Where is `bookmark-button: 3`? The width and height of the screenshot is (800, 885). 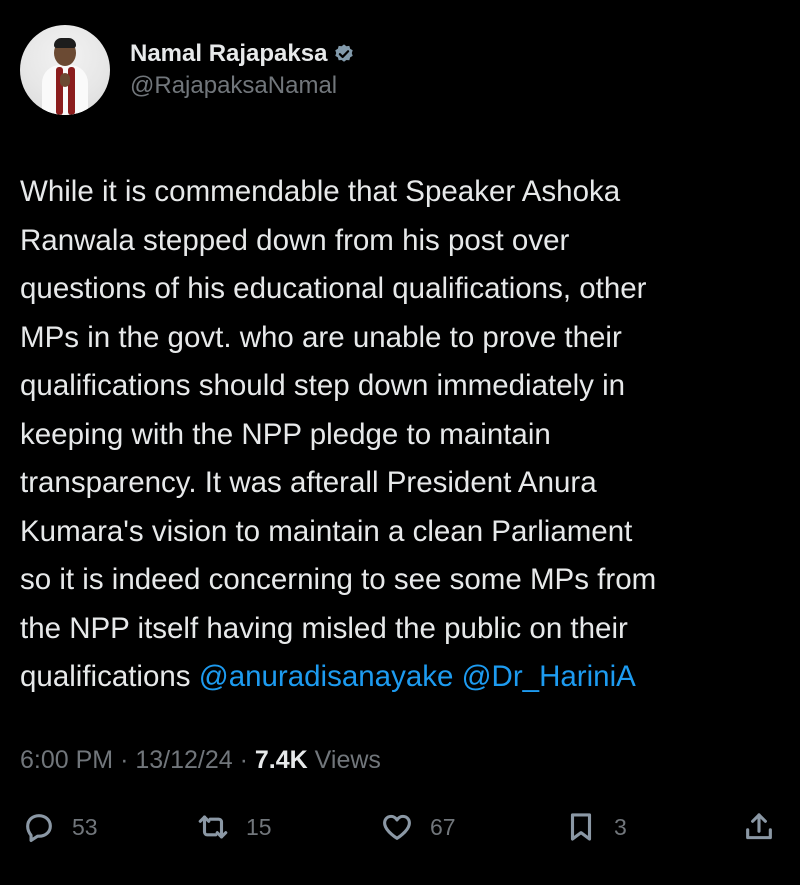 bookmark-button: 3 is located at coordinates (595, 827).